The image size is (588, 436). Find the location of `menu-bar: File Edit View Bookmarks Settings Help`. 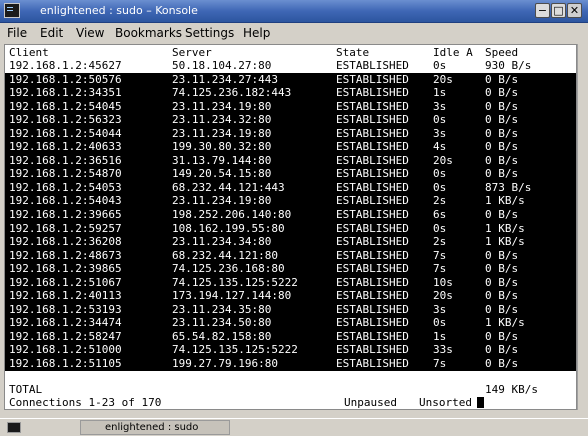

menu-bar: File Edit View Bookmarks Settings Help is located at coordinates (294, 33).